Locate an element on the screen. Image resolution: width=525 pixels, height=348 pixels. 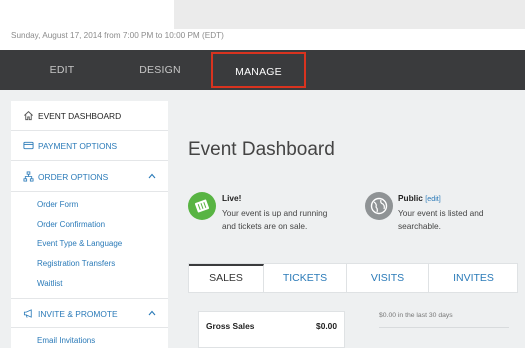
public-status-icon is located at coordinates (379, 206).